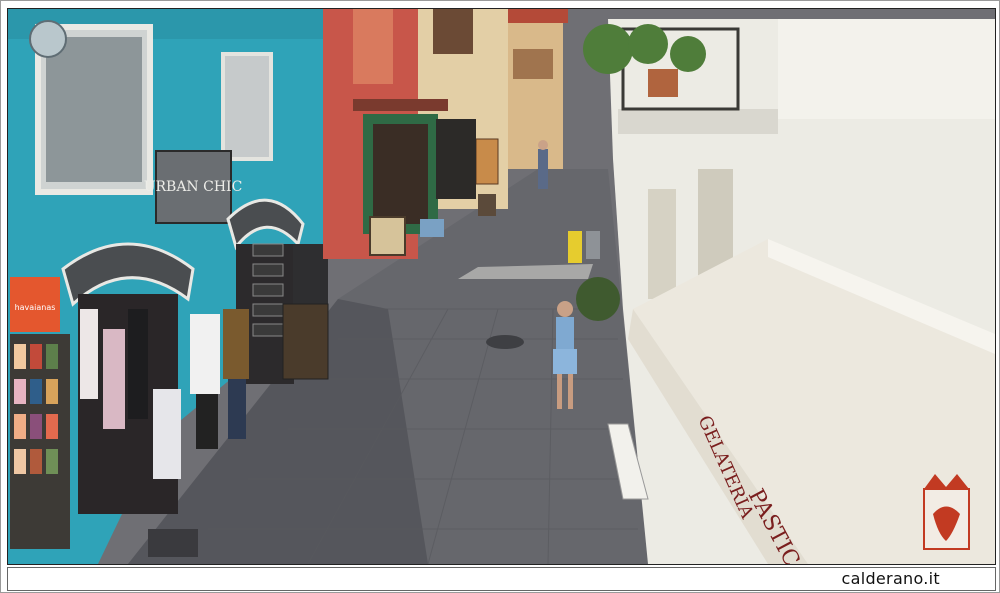  I want to click on upper-window-right, so click(247, 106).